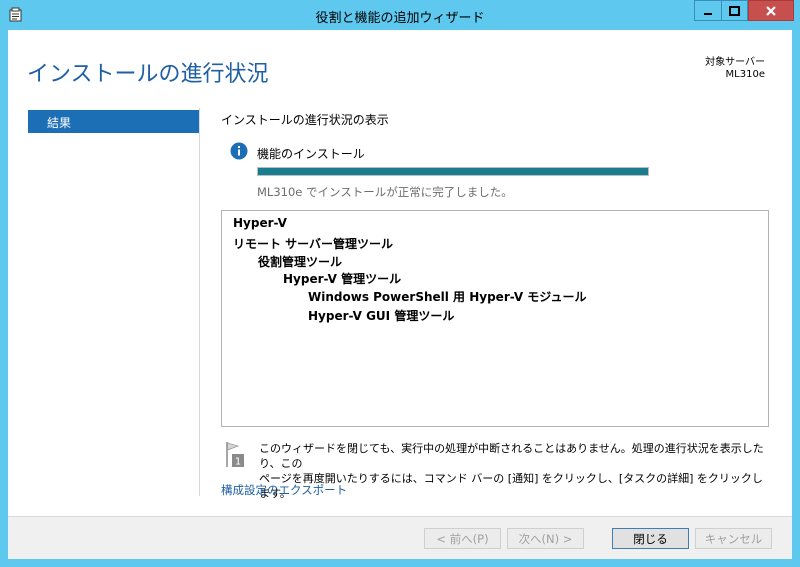 The image size is (800, 567). I want to click on window-title: 役割と機能の追加ウィザード, so click(400, 18).